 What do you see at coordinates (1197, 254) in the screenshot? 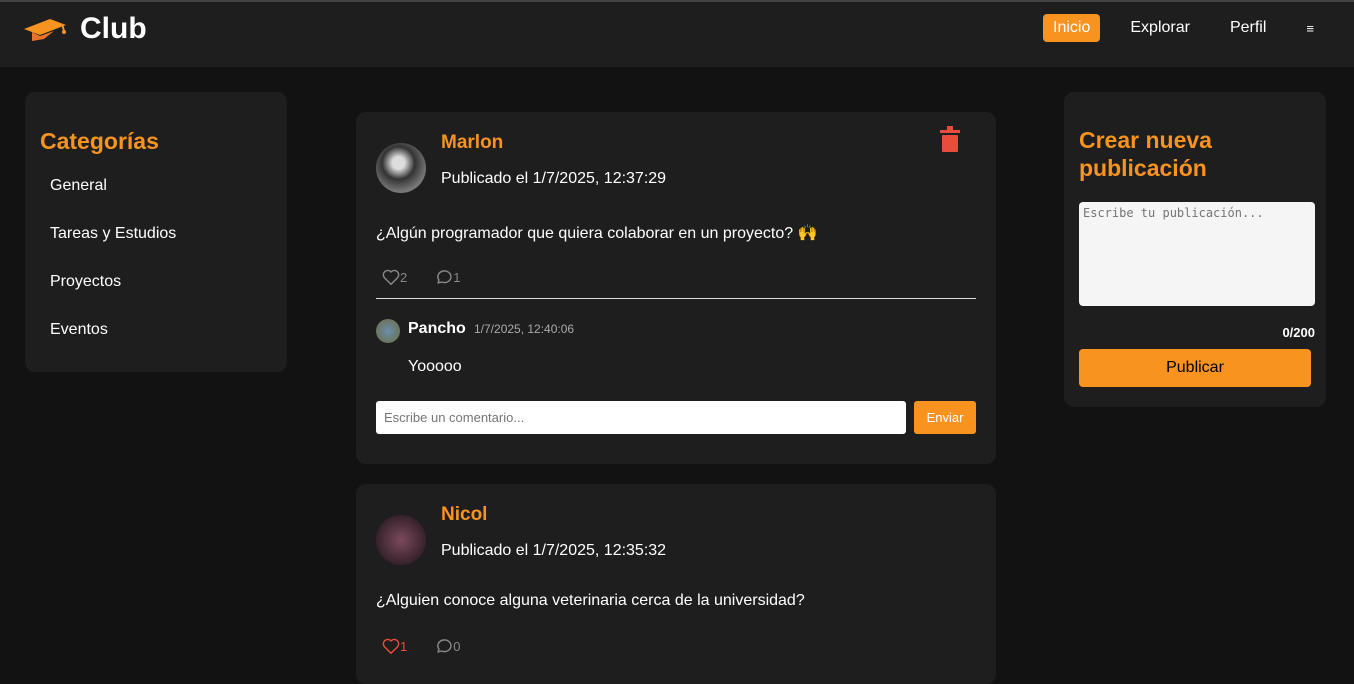
I see `post-textarea` at bounding box center [1197, 254].